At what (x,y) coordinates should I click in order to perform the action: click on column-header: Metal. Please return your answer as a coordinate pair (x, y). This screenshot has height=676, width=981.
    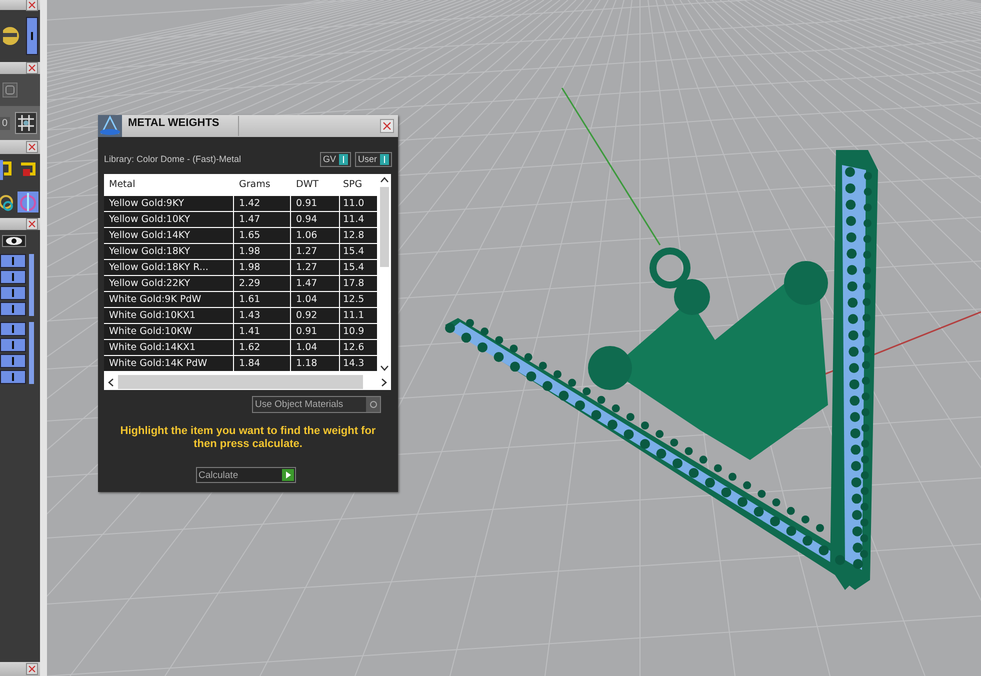
    Looking at the image, I should click on (169, 184).